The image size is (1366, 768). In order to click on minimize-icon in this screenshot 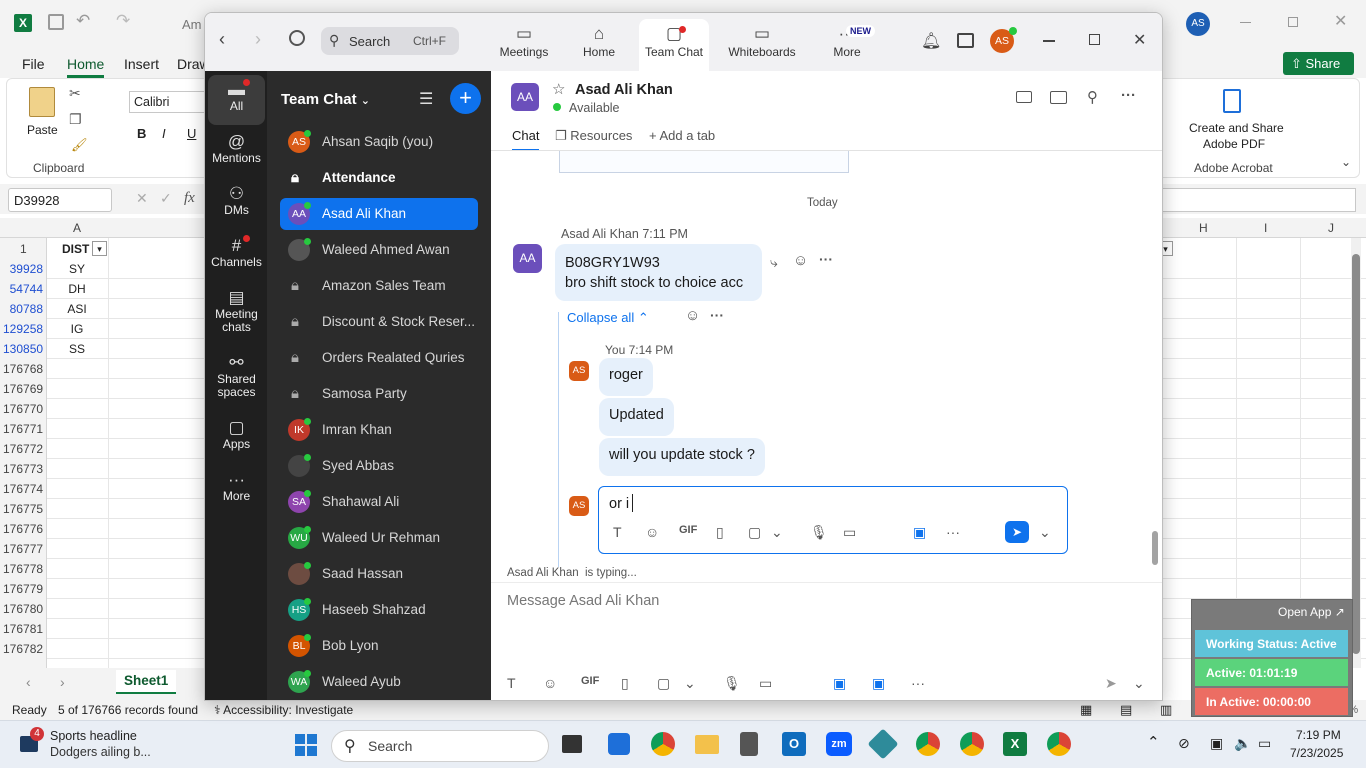, I will do `click(1049, 41)`.